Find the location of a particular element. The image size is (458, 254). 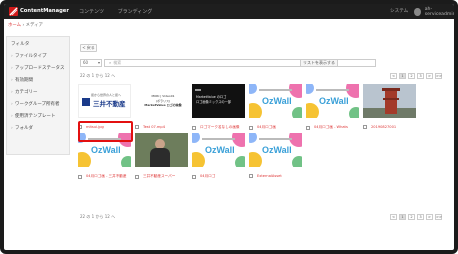

user-menu: ah-serviceadmin is located at coordinates (435, 12).